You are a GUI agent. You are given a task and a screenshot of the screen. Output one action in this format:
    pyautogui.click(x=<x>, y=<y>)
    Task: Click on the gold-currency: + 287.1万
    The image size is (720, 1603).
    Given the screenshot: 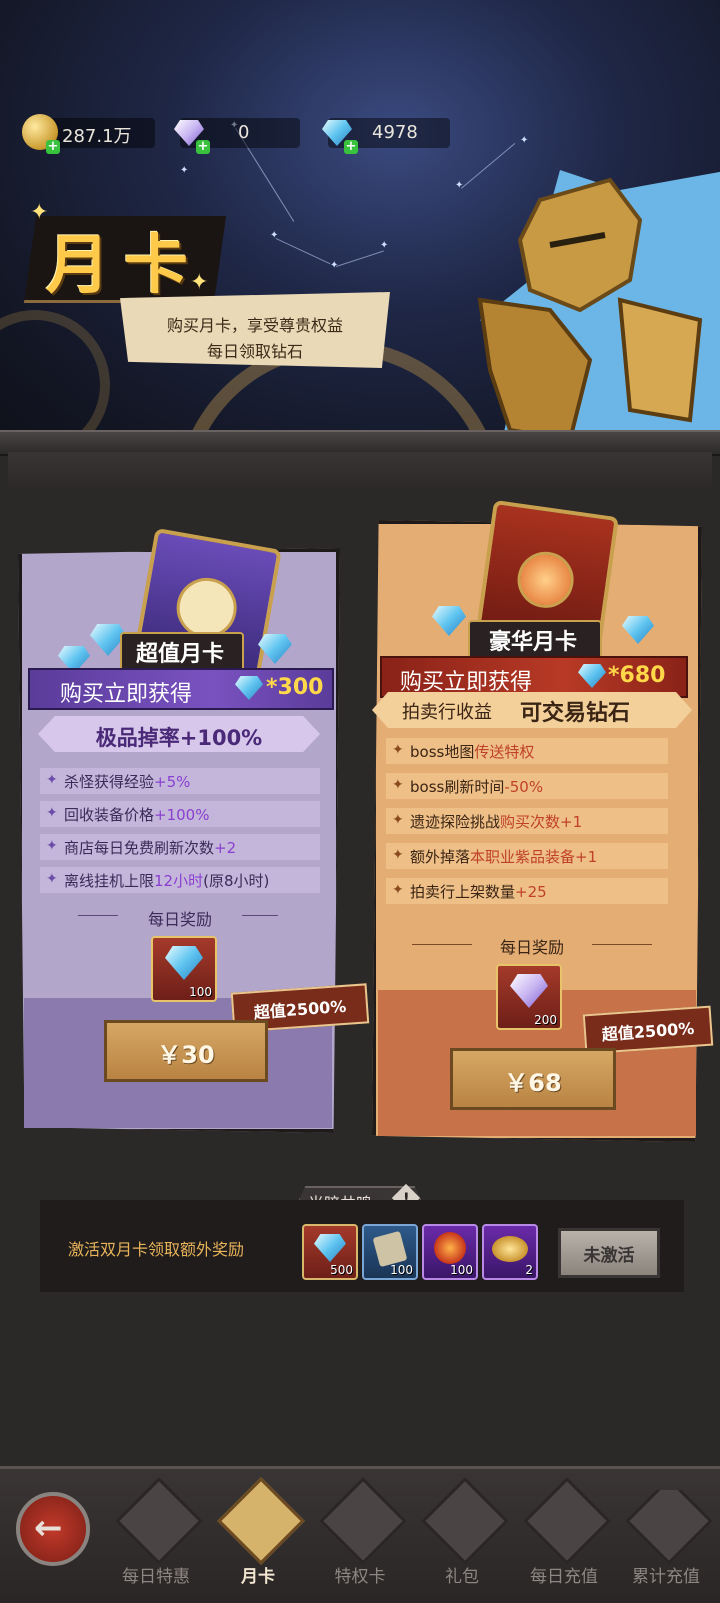 What is the action you would take?
    pyautogui.click(x=88, y=134)
    